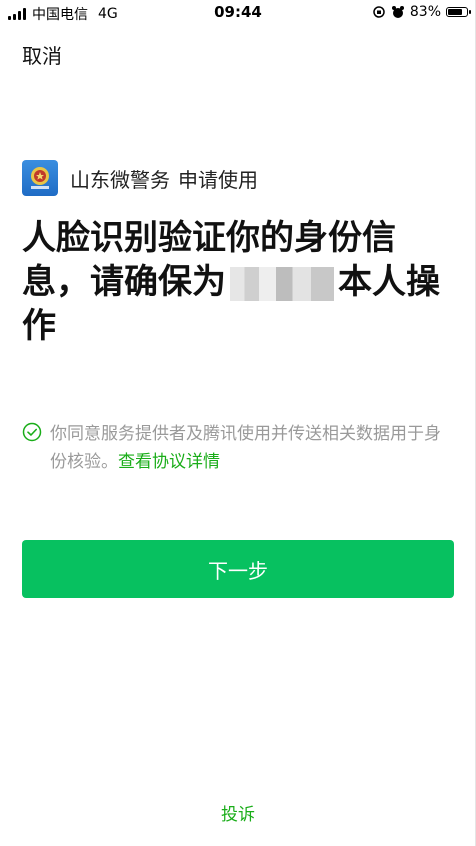  What do you see at coordinates (425, 12) in the screenshot?
I see `battery-percent: 83%` at bounding box center [425, 12].